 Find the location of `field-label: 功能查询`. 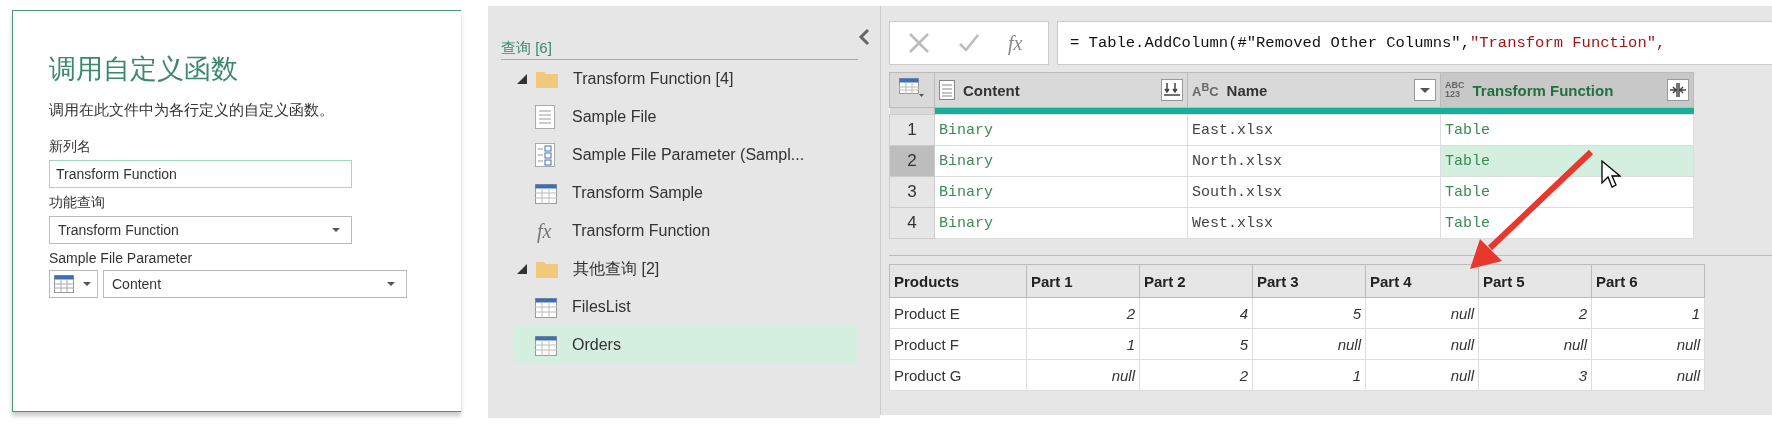

field-label: 功能查询 is located at coordinates (77, 203).